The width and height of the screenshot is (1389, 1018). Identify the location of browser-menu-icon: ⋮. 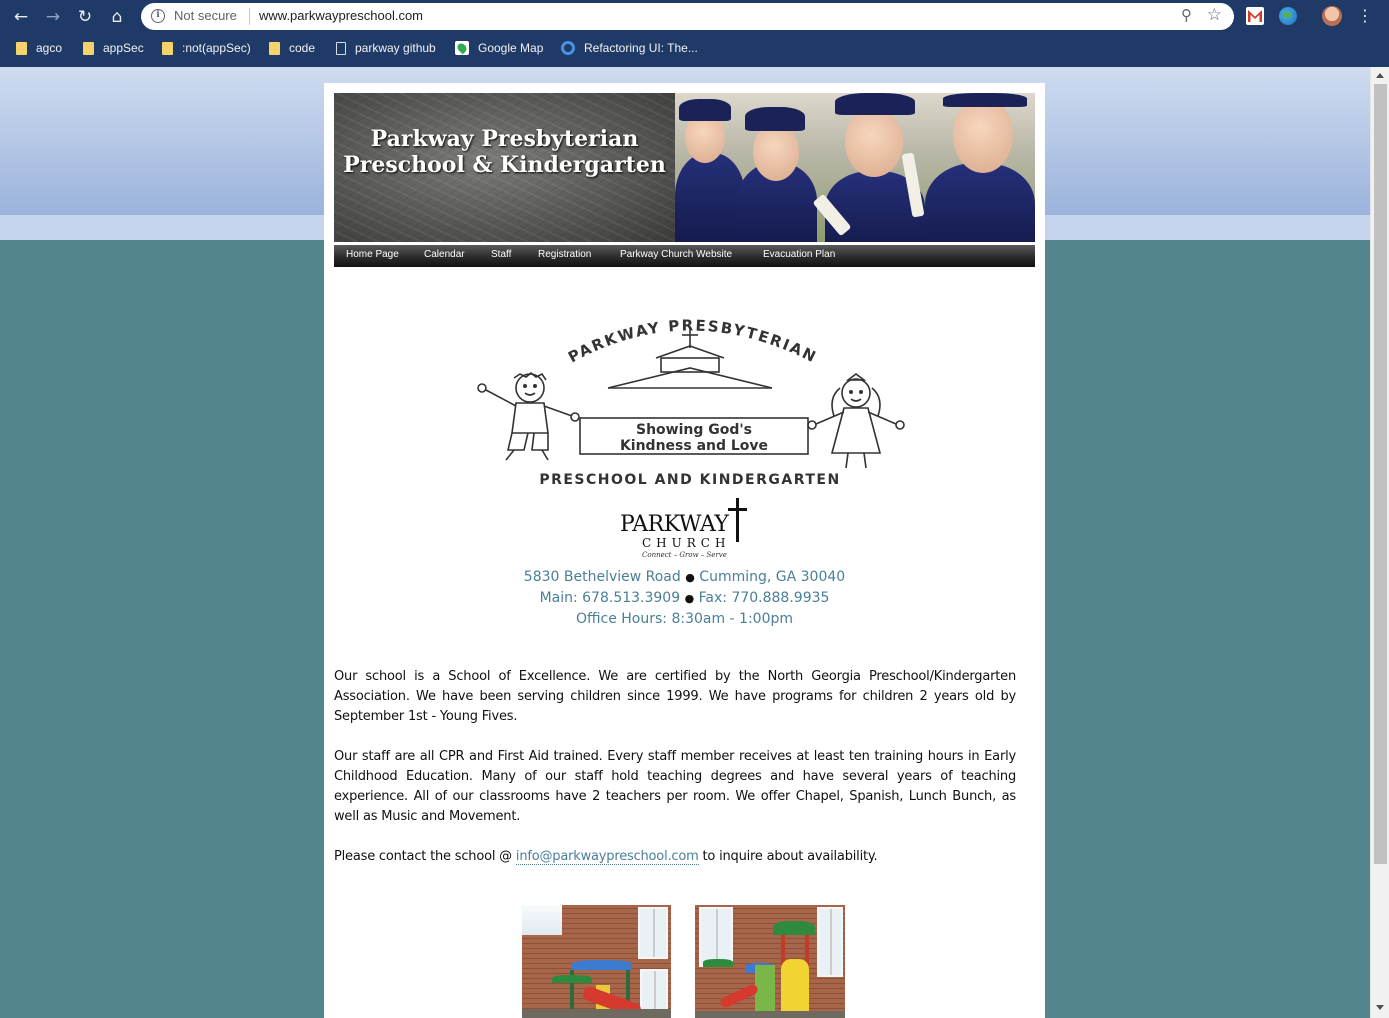
(1365, 16).